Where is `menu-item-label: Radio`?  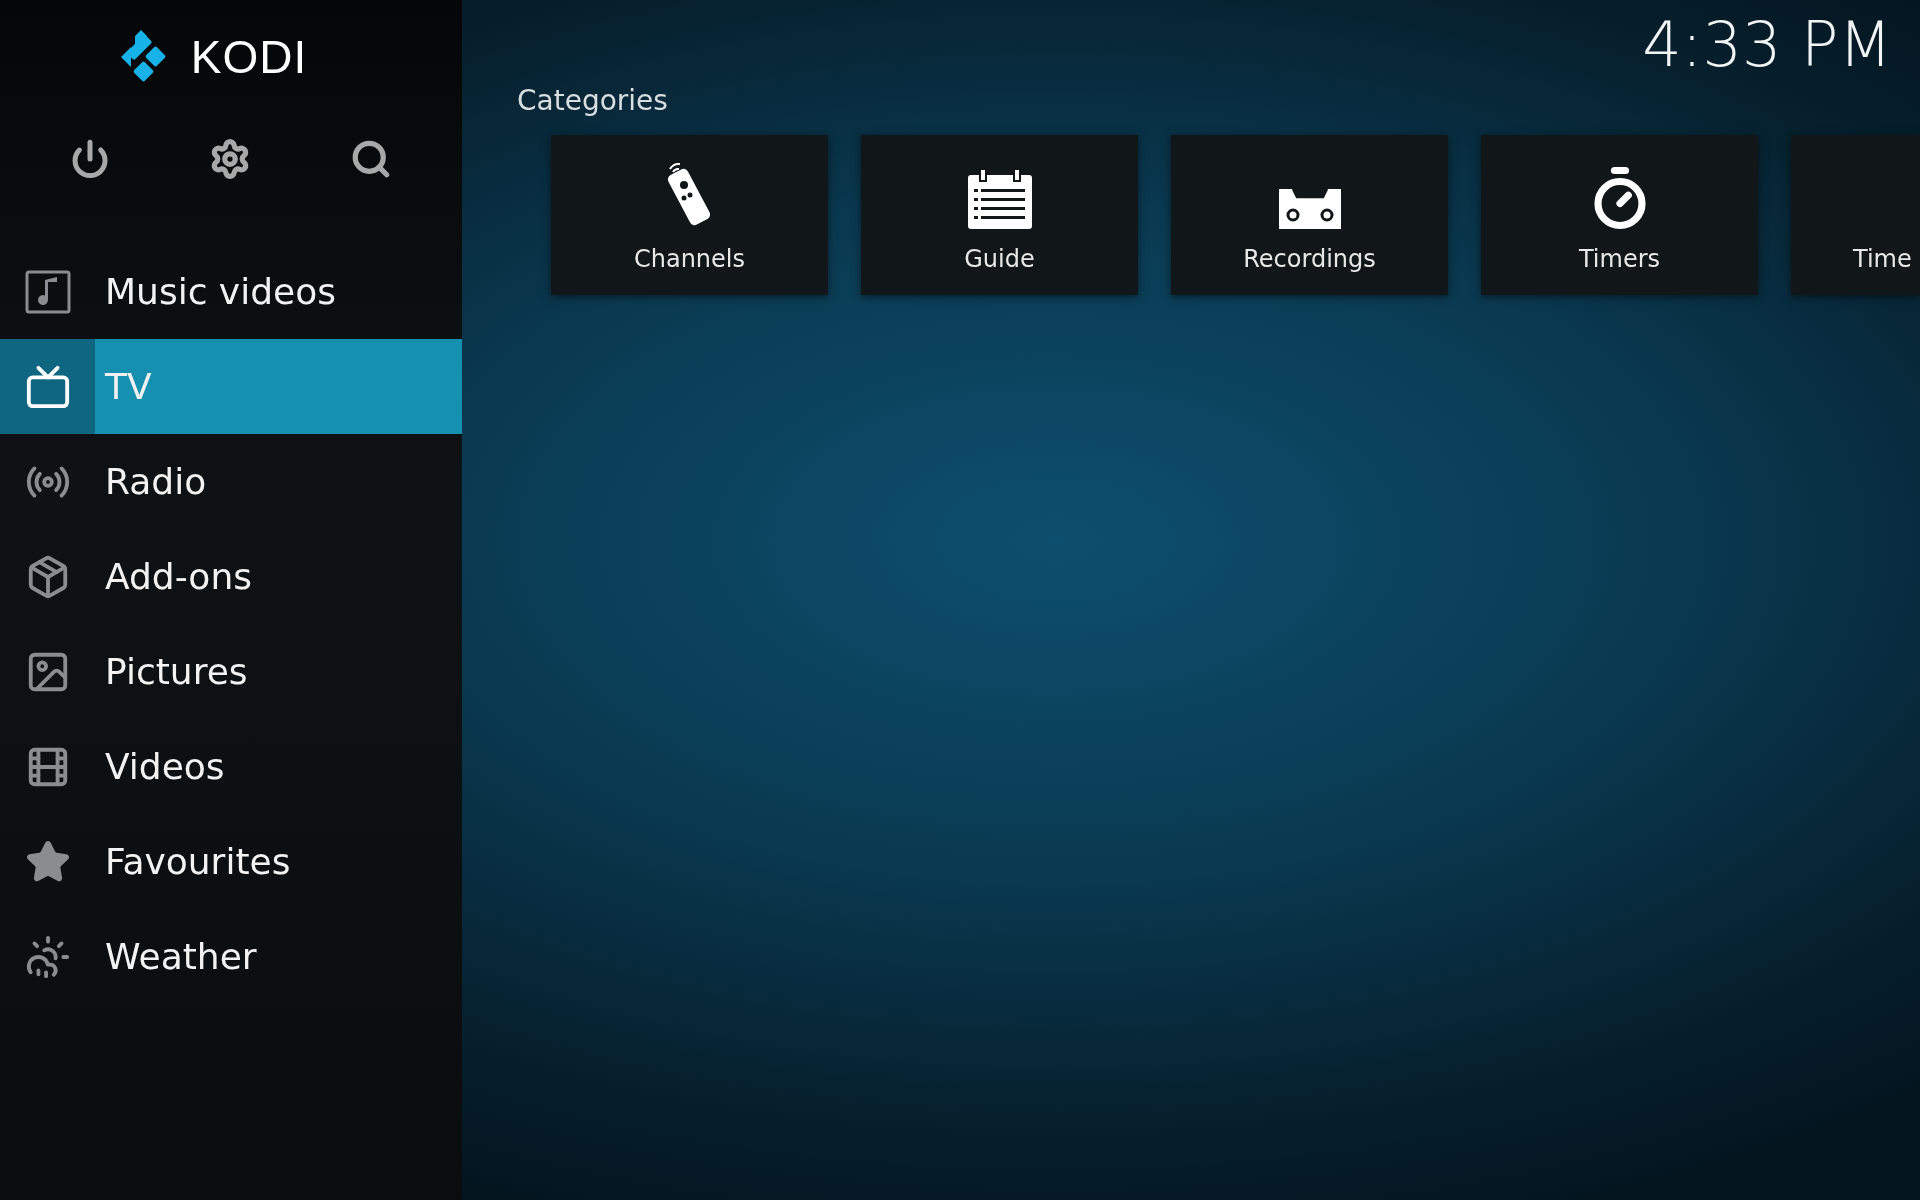
menu-item-label: Radio is located at coordinates (156, 481).